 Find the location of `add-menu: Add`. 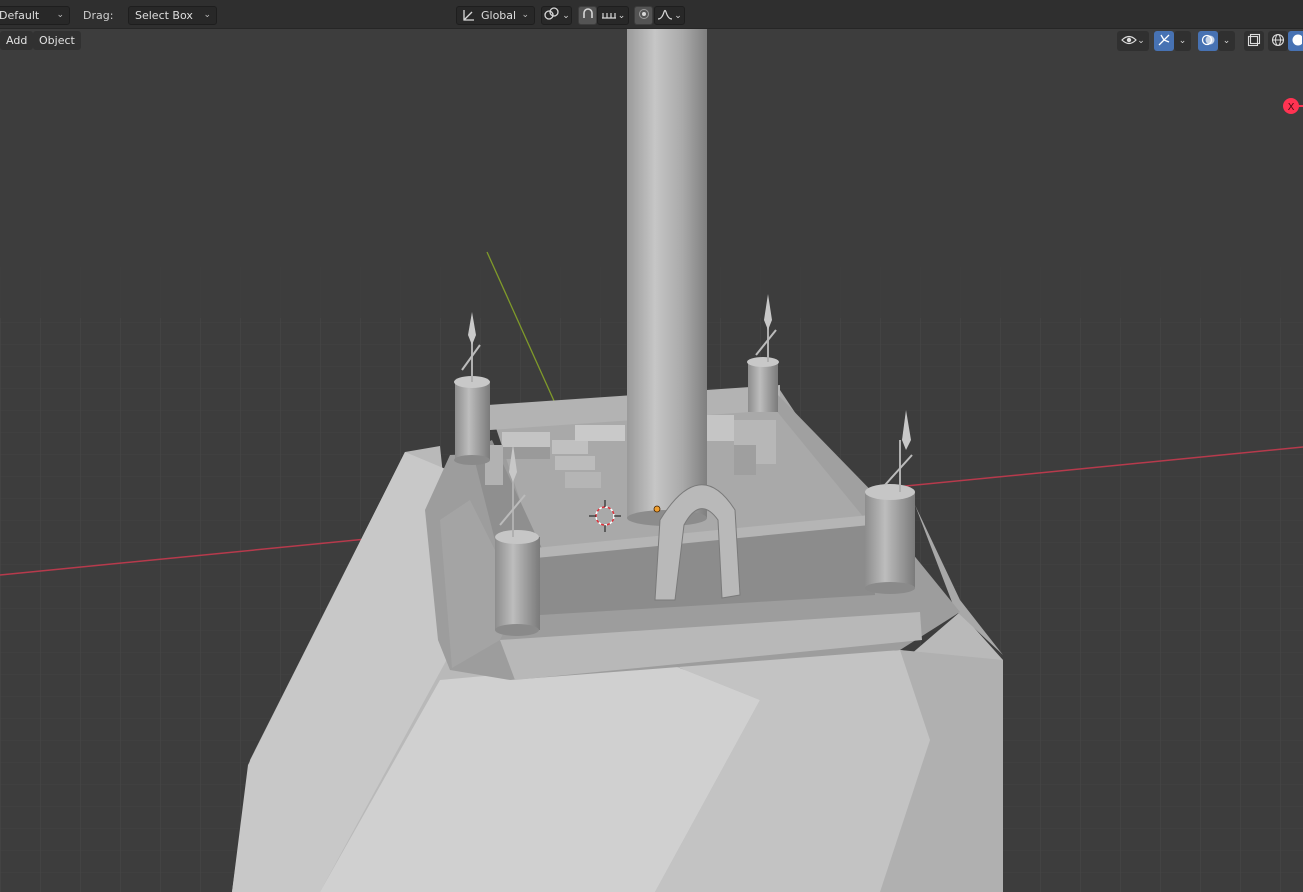

add-menu: Add is located at coordinates (17, 40).